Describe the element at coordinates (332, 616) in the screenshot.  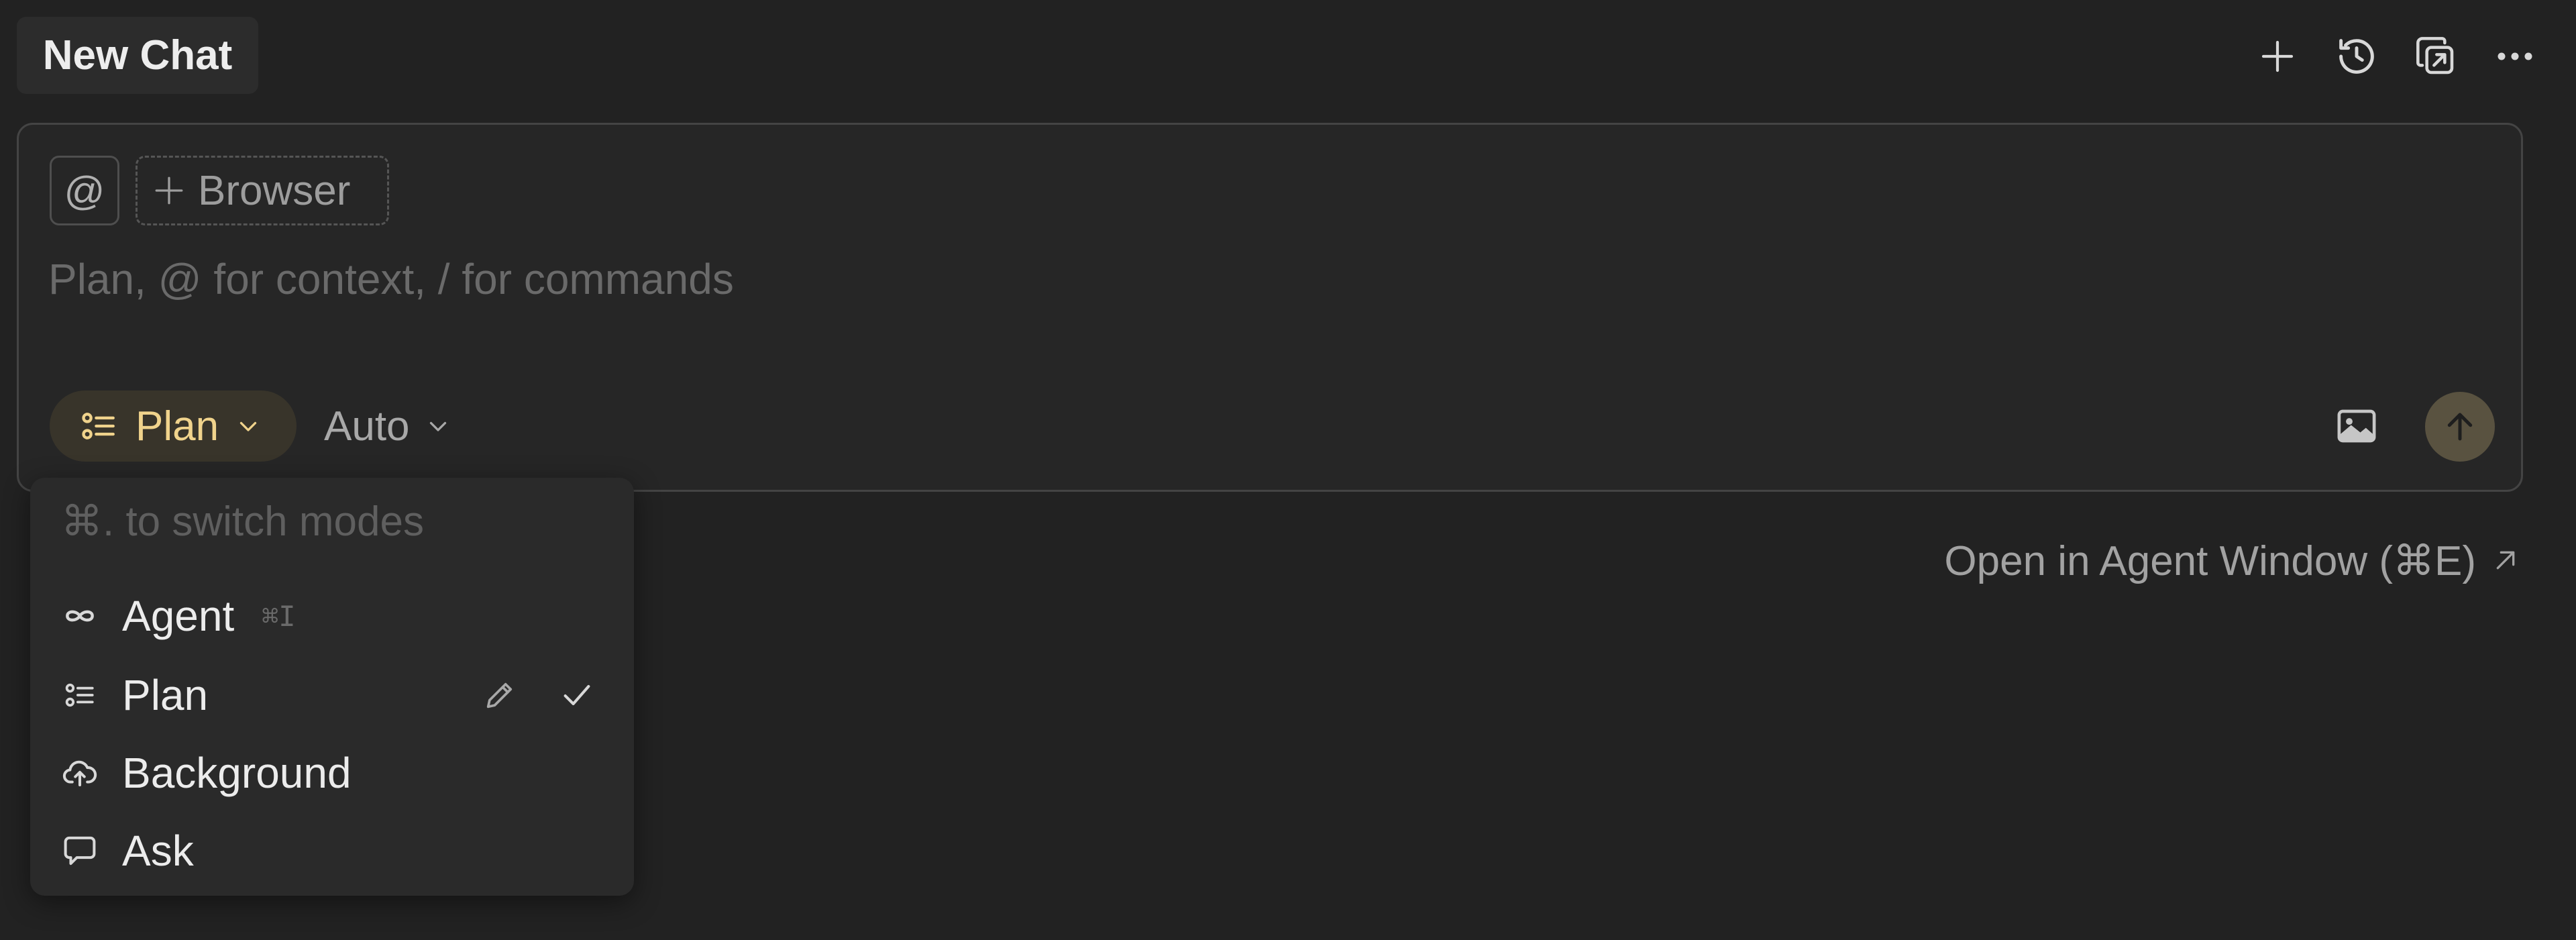
I see `mode-item-agent: Agent ⌘I` at that location.